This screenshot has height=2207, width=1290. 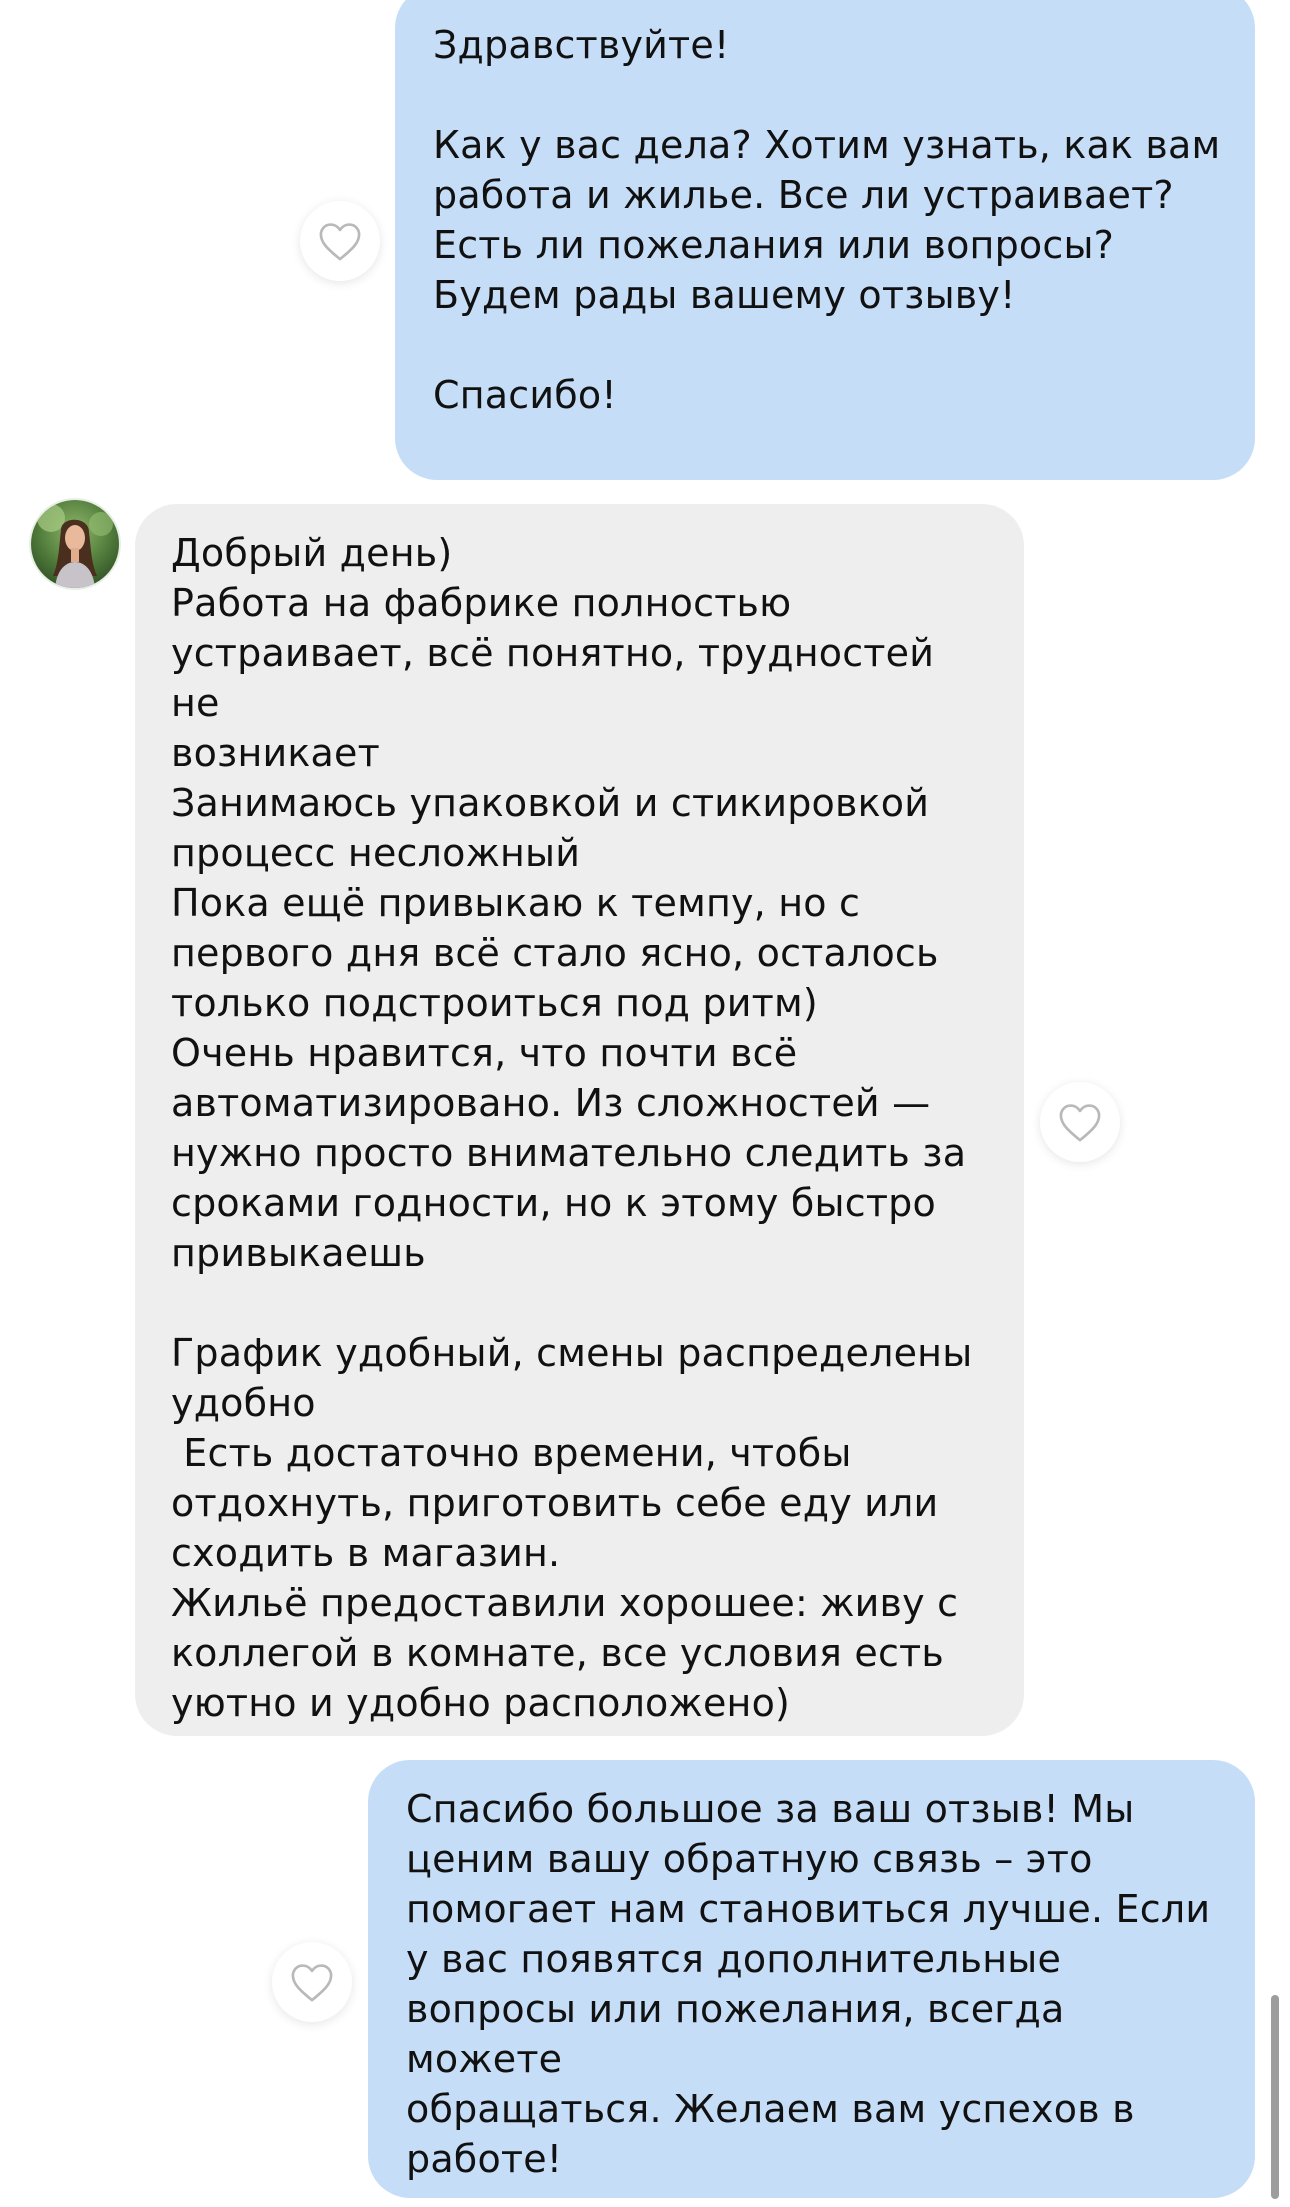 What do you see at coordinates (1275, 2097) in the screenshot?
I see `scrollbar` at bounding box center [1275, 2097].